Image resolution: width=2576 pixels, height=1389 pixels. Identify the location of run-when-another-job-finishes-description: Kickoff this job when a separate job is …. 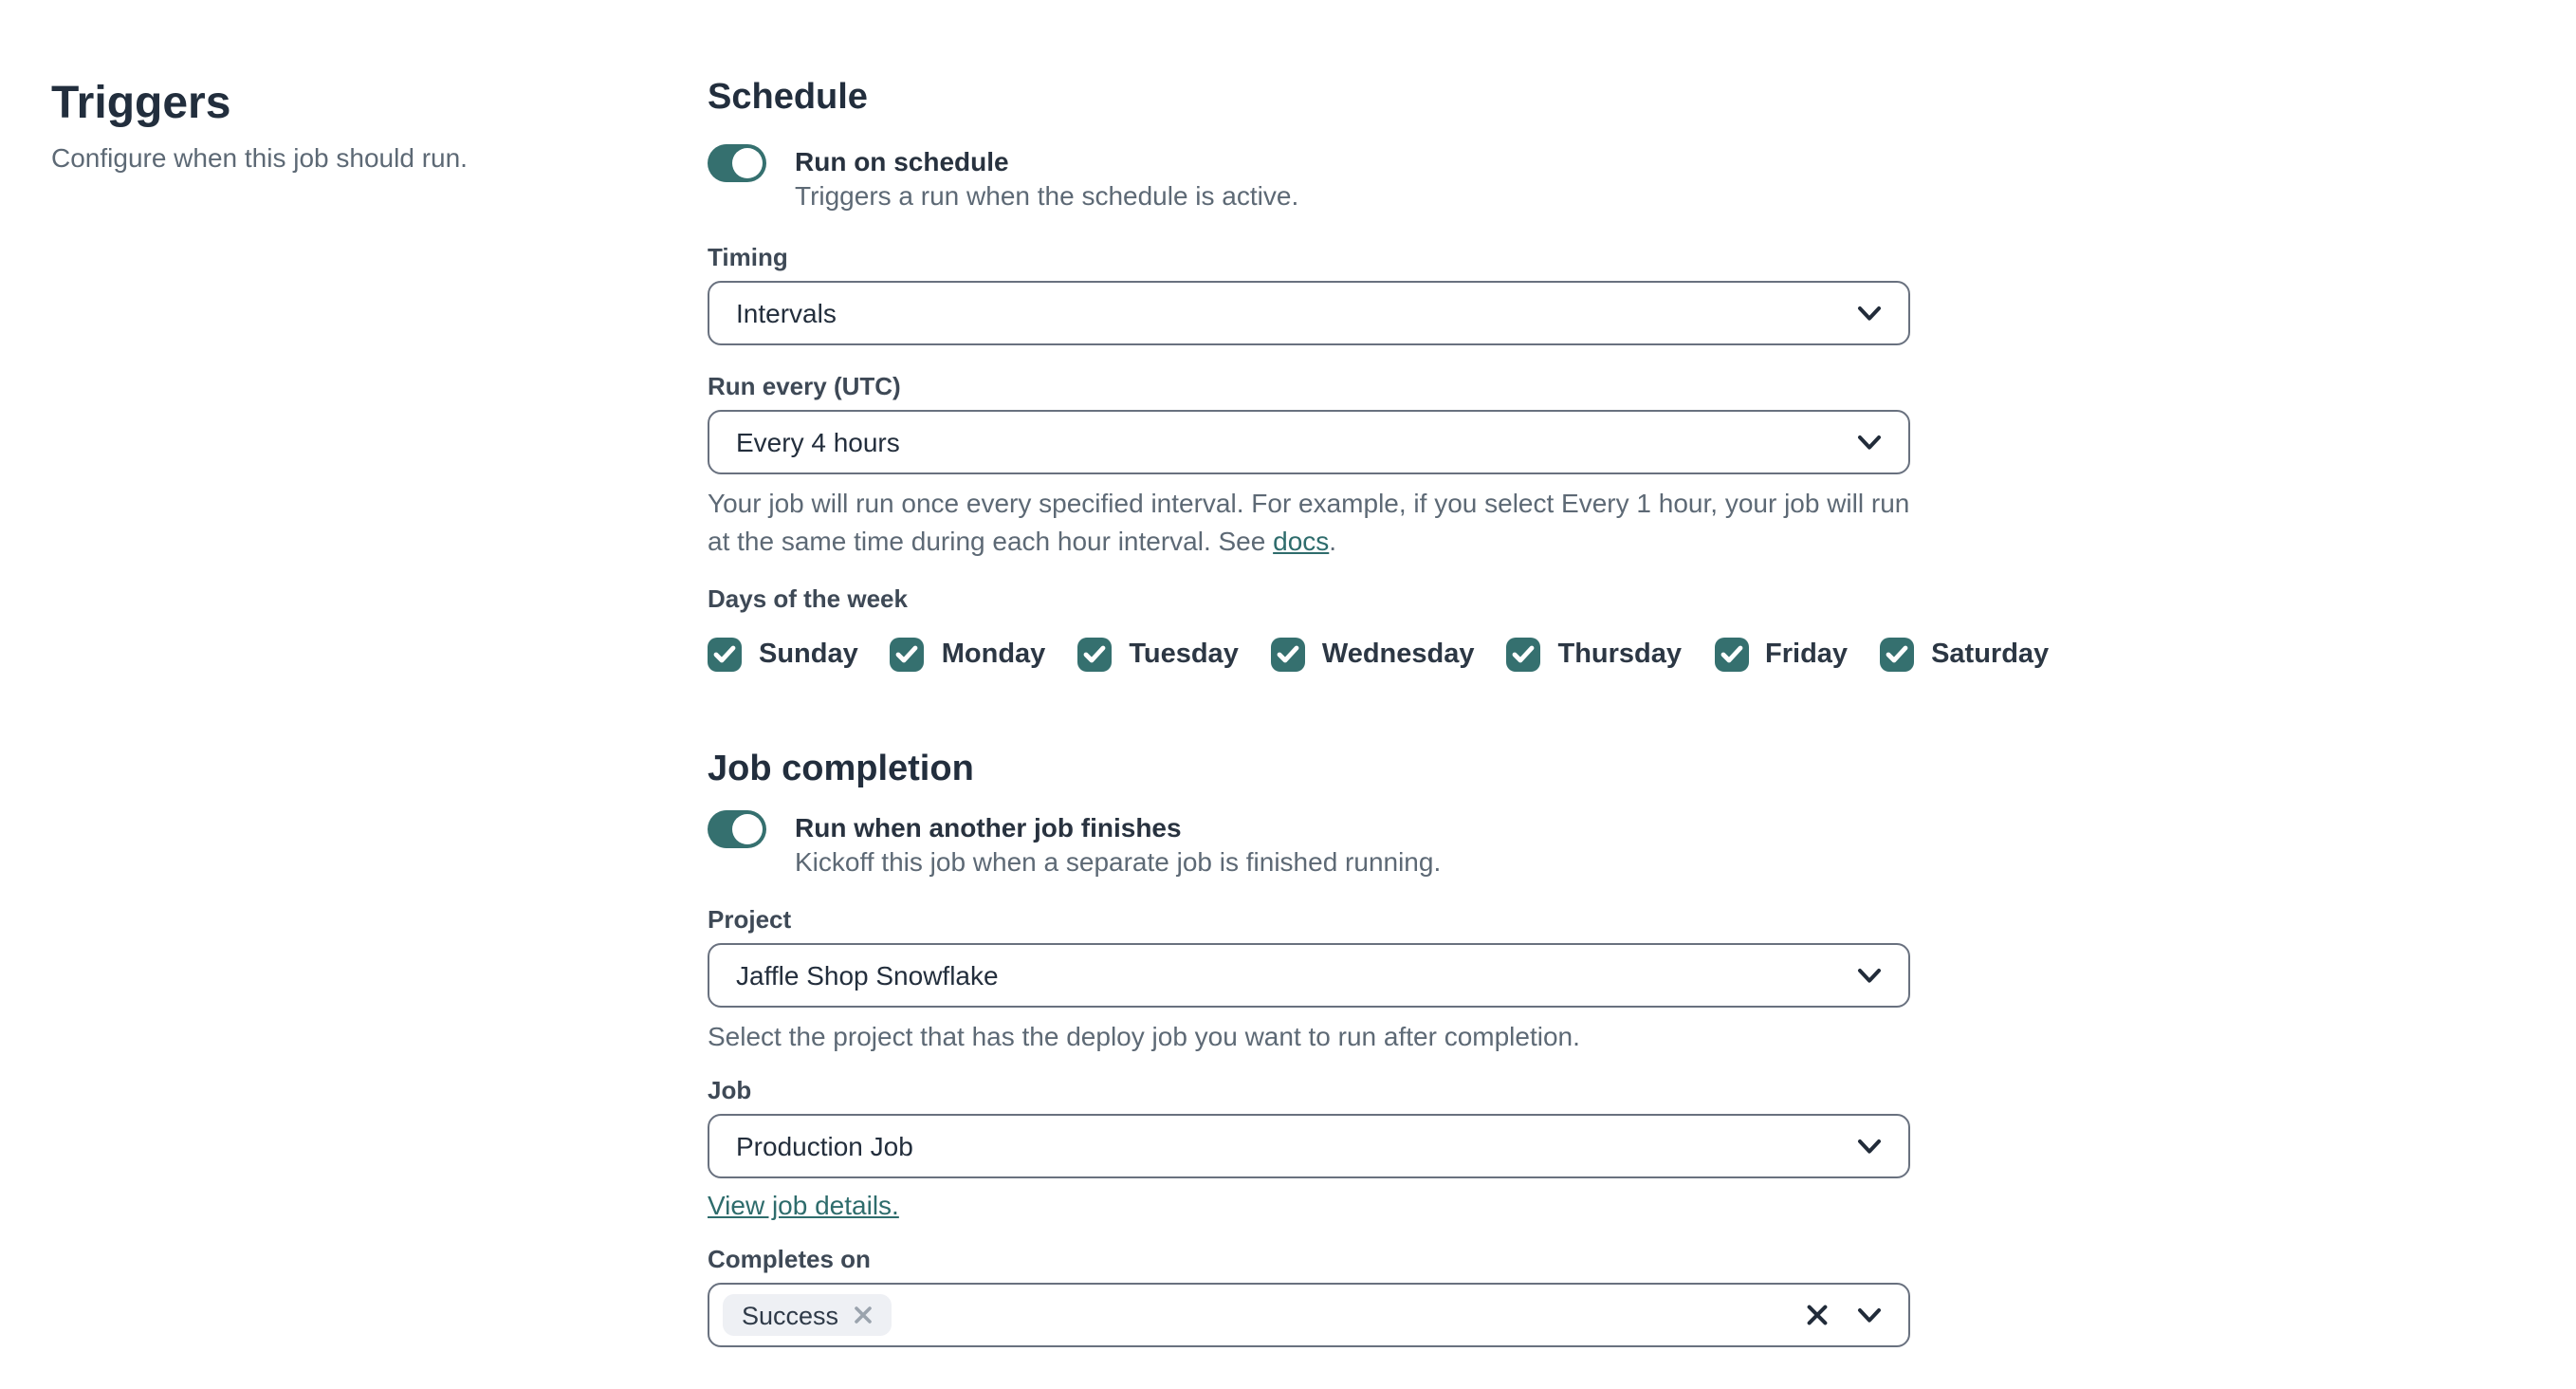
(1118, 861).